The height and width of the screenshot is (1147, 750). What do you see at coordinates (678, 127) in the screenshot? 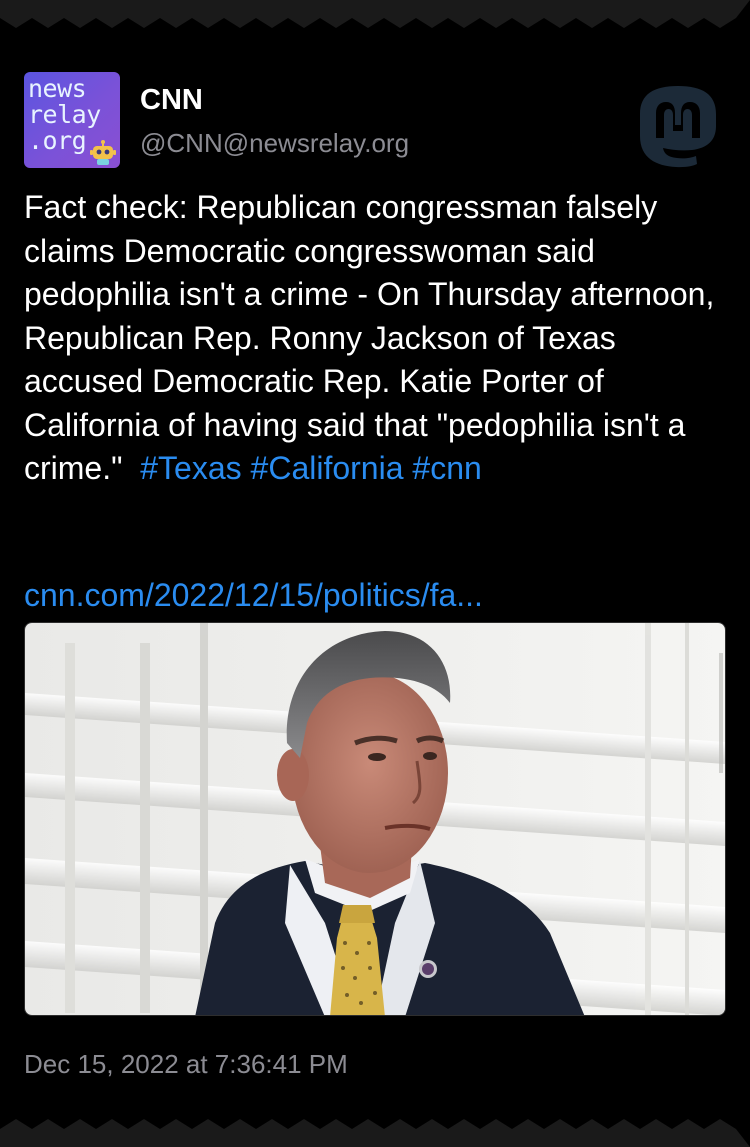
I see `mastodon-logo-icon` at bounding box center [678, 127].